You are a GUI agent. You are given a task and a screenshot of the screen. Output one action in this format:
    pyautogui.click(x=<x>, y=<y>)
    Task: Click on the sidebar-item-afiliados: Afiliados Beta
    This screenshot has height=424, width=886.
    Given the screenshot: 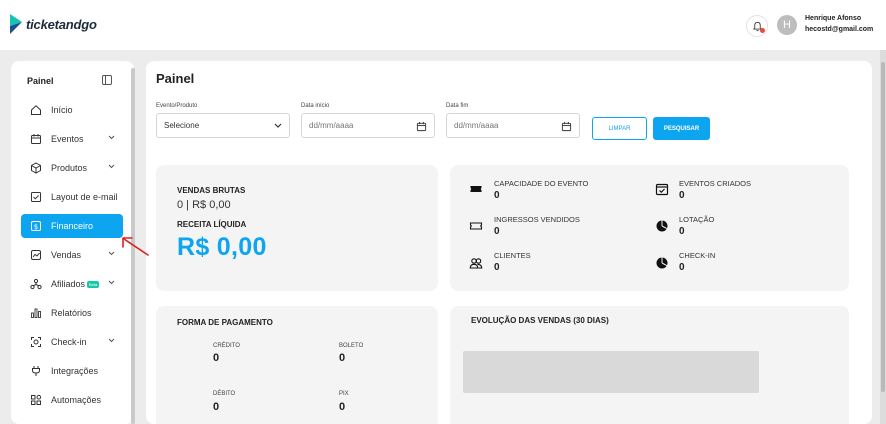 What is the action you would take?
    pyautogui.click(x=72, y=284)
    